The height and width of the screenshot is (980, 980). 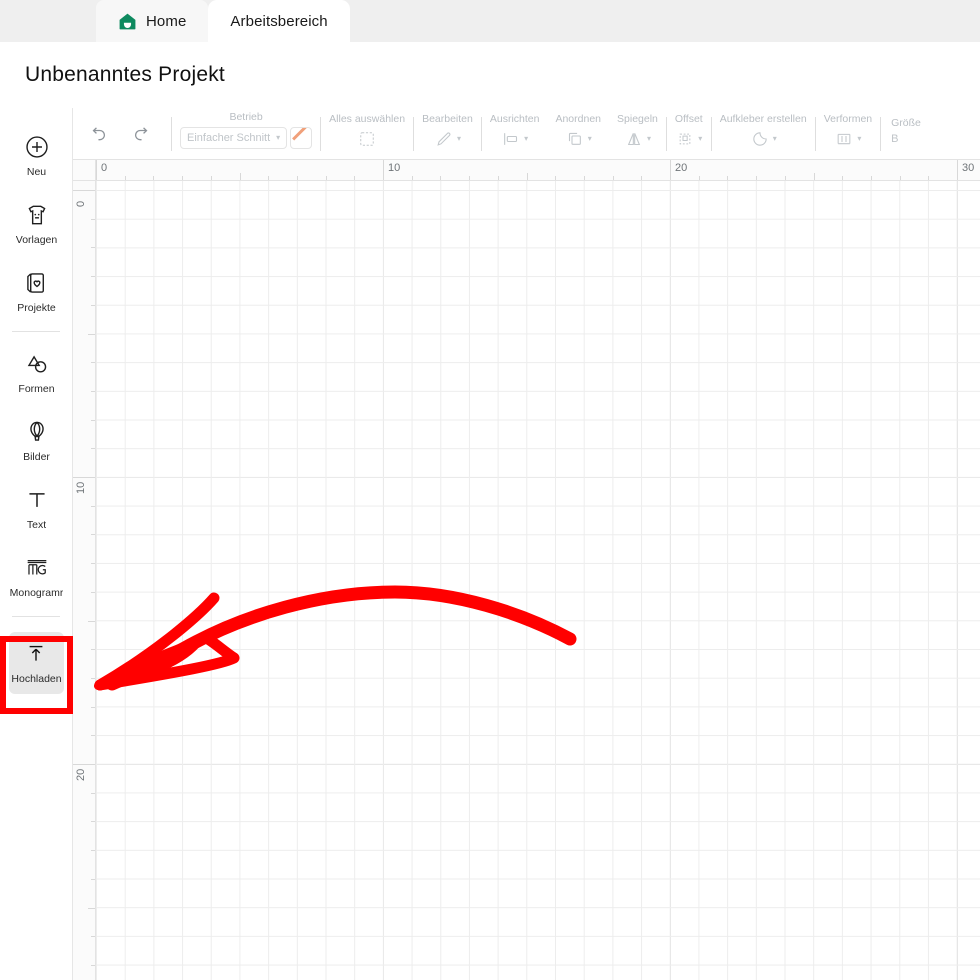 I want to click on arrange-layers-icon, so click(x=575, y=139).